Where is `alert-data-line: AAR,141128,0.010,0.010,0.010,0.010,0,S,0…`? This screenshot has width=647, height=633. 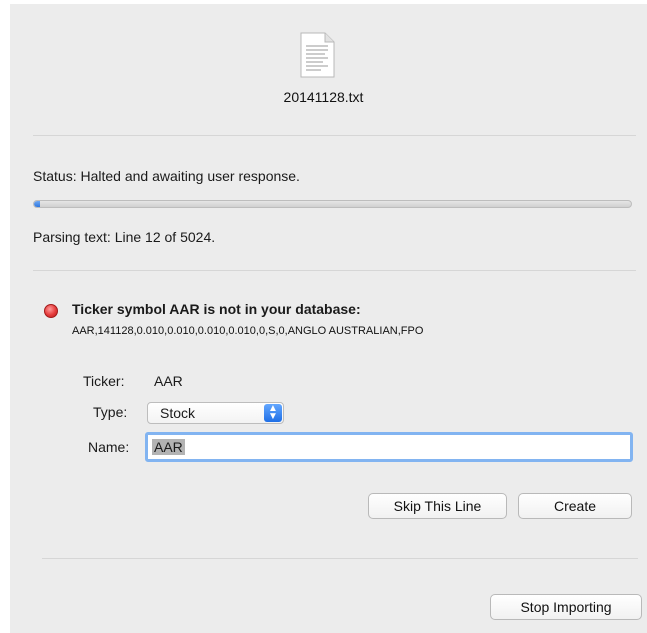
alert-data-line: AAR,141128,0.010,0.010,0.010,0.010,0,S,0… is located at coordinates (248, 331).